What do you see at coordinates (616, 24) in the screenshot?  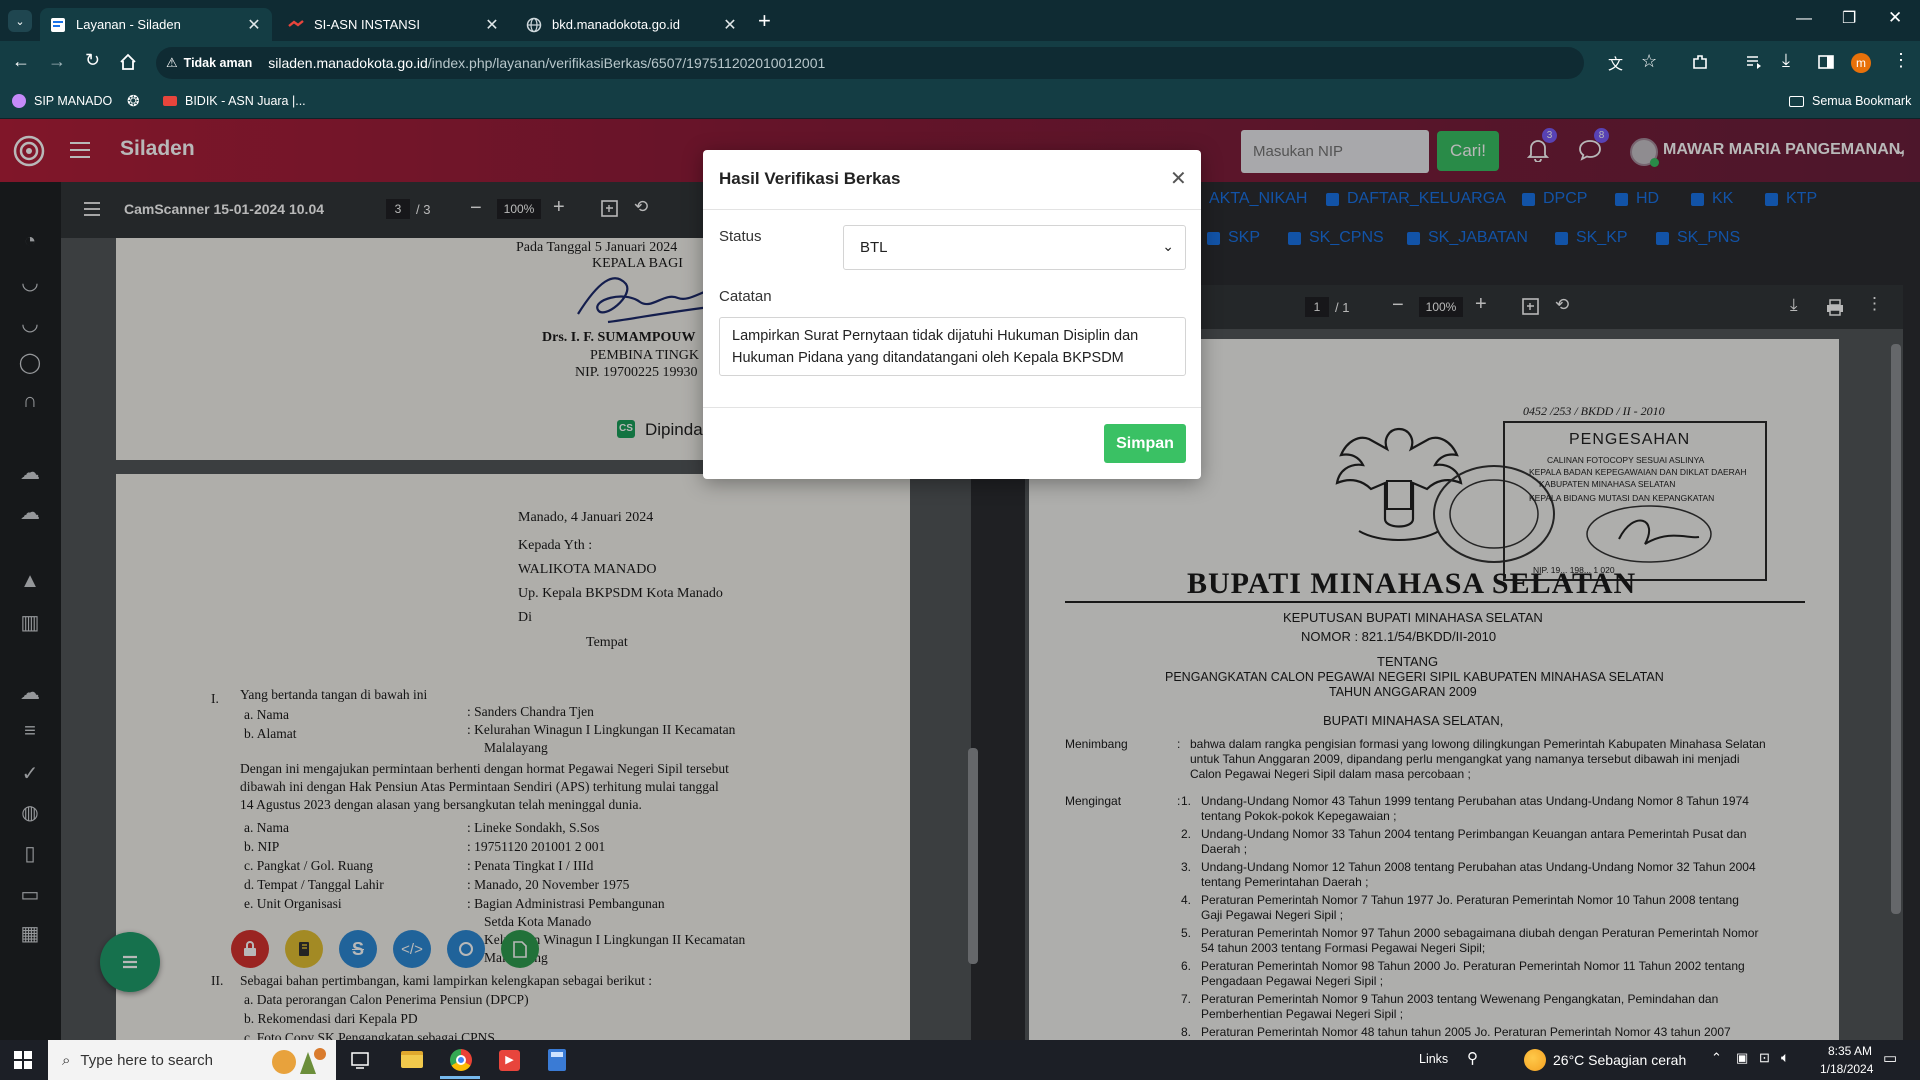 I see `tab-title: bkd.manadokota.go.id` at bounding box center [616, 24].